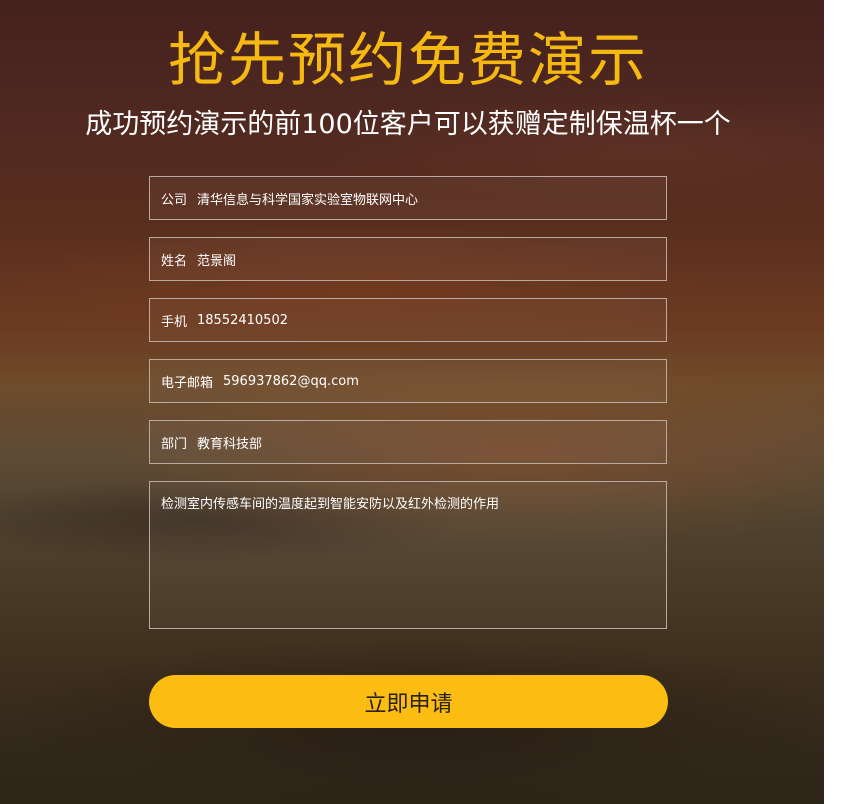 The width and height of the screenshot is (852, 804). I want to click on phone-value: 18552410502, so click(242, 320).